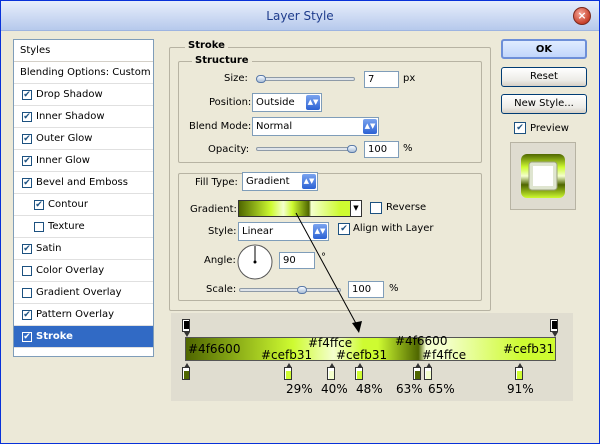 The width and height of the screenshot is (600, 444). Describe the element at coordinates (409, 78) in the screenshot. I see `size-unit: px` at that location.